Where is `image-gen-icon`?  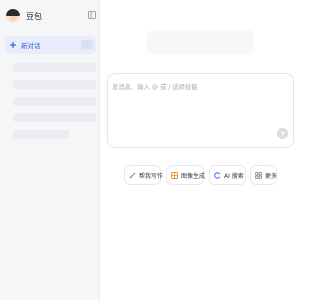
image-gen-icon is located at coordinates (174, 175).